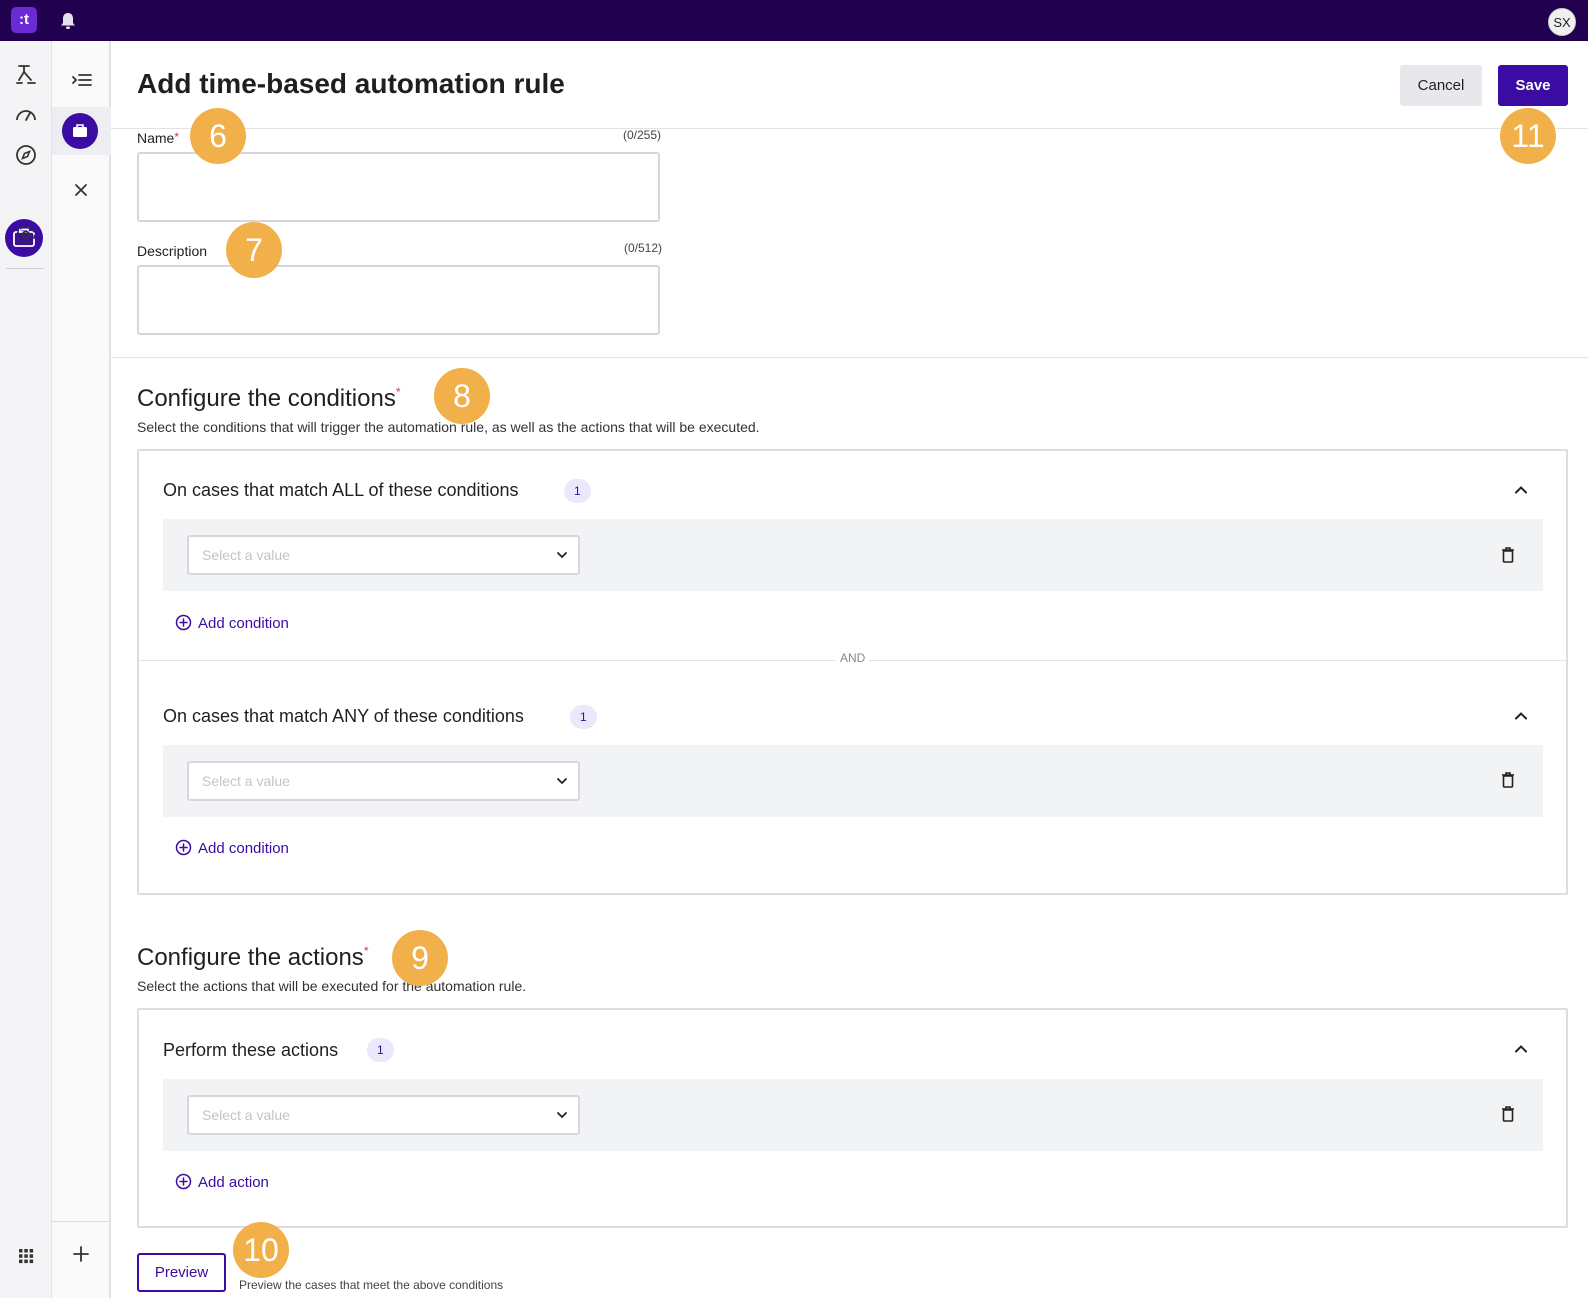 This screenshot has height=1298, width=1588. I want to click on user-avatar: SX, so click(1562, 22).